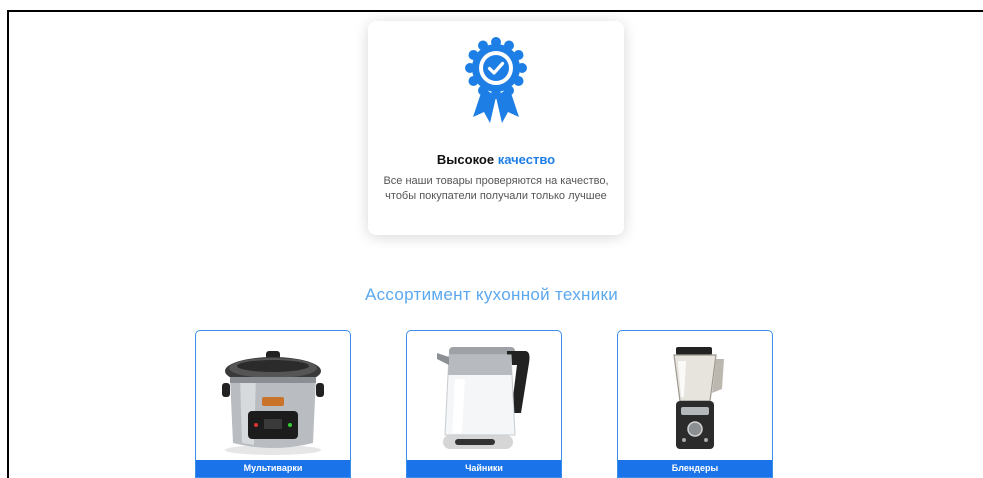  I want to click on award-ribbon-icon, so click(496, 80).